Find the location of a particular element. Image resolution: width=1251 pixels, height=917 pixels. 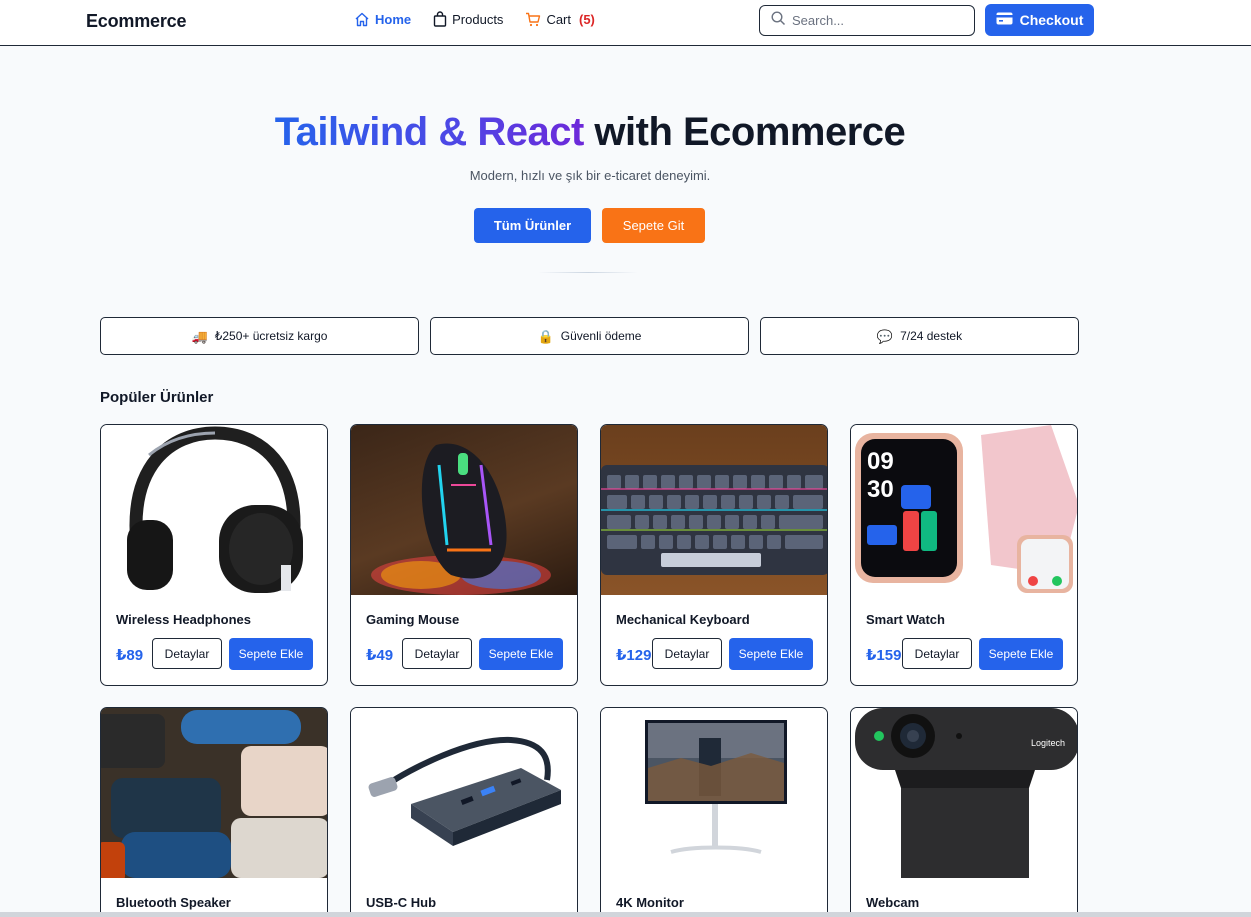

feature-free-shipping: 🚚 ₺250+ ücretsiz kargo is located at coordinates (259, 336).